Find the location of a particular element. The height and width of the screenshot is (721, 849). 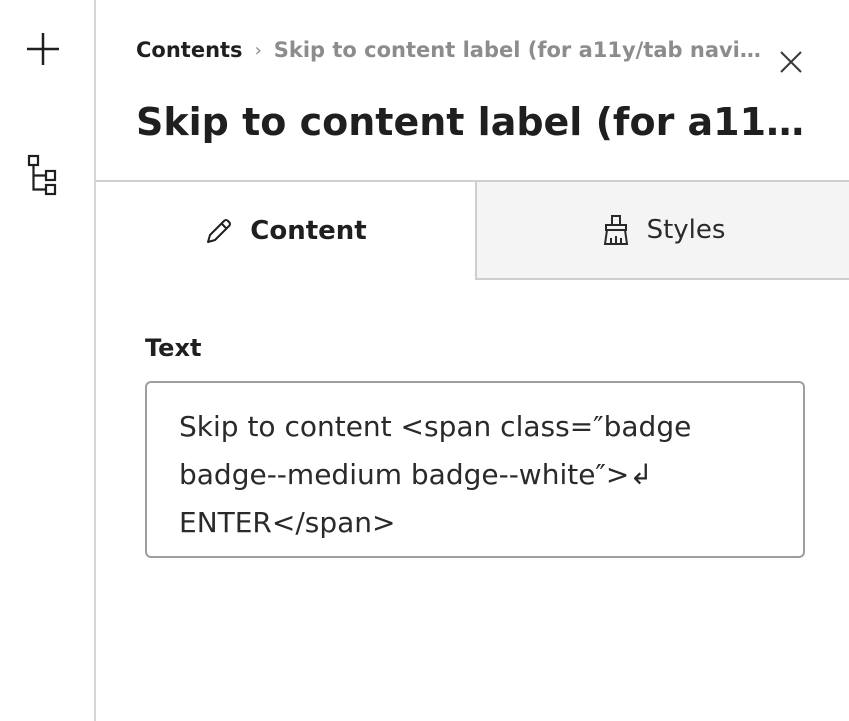

add-button is located at coordinates (43, 49).